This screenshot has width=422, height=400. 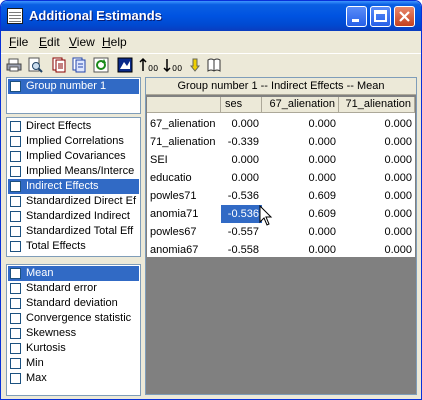 I want to click on row-header: SEI, so click(x=184, y=160).